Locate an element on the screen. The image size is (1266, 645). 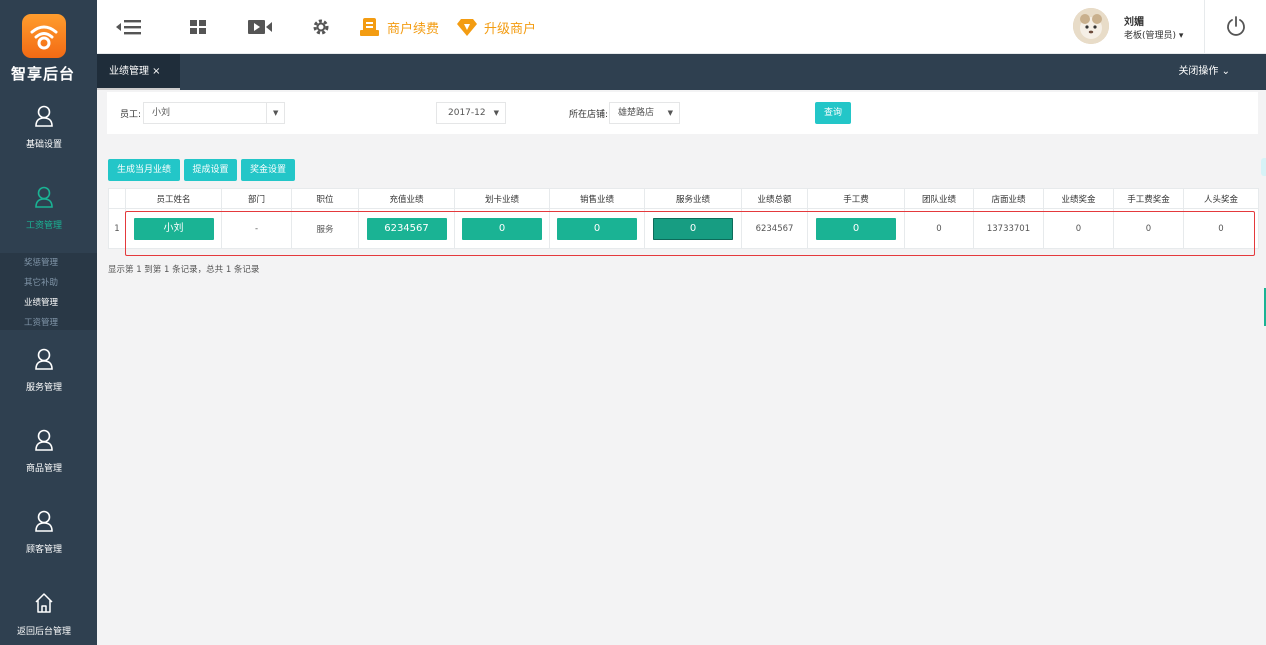
row-index: 1 is located at coordinates (117, 228).